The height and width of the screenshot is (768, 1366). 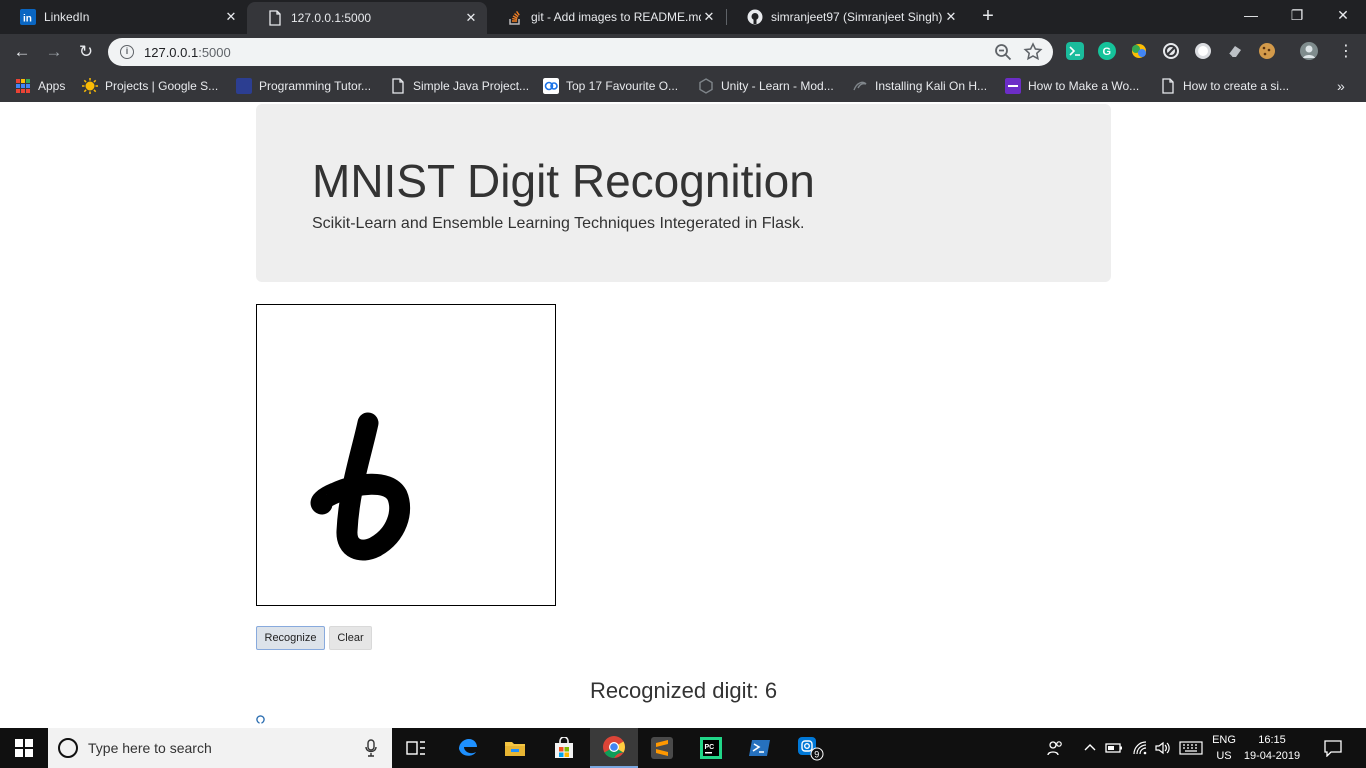 I want to click on minimize-button: —, so click(x=1251, y=15).